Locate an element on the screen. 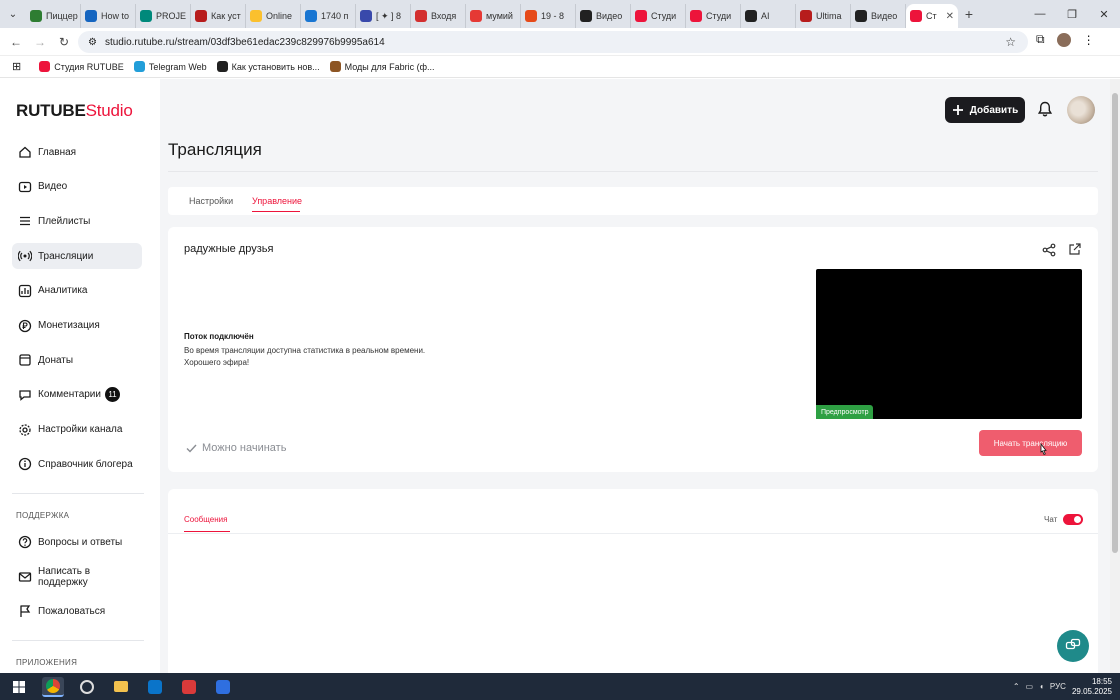 The height and width of the screenshot is (700, 1120). scrollbar-thumb is located at coordinates (1115, 323).